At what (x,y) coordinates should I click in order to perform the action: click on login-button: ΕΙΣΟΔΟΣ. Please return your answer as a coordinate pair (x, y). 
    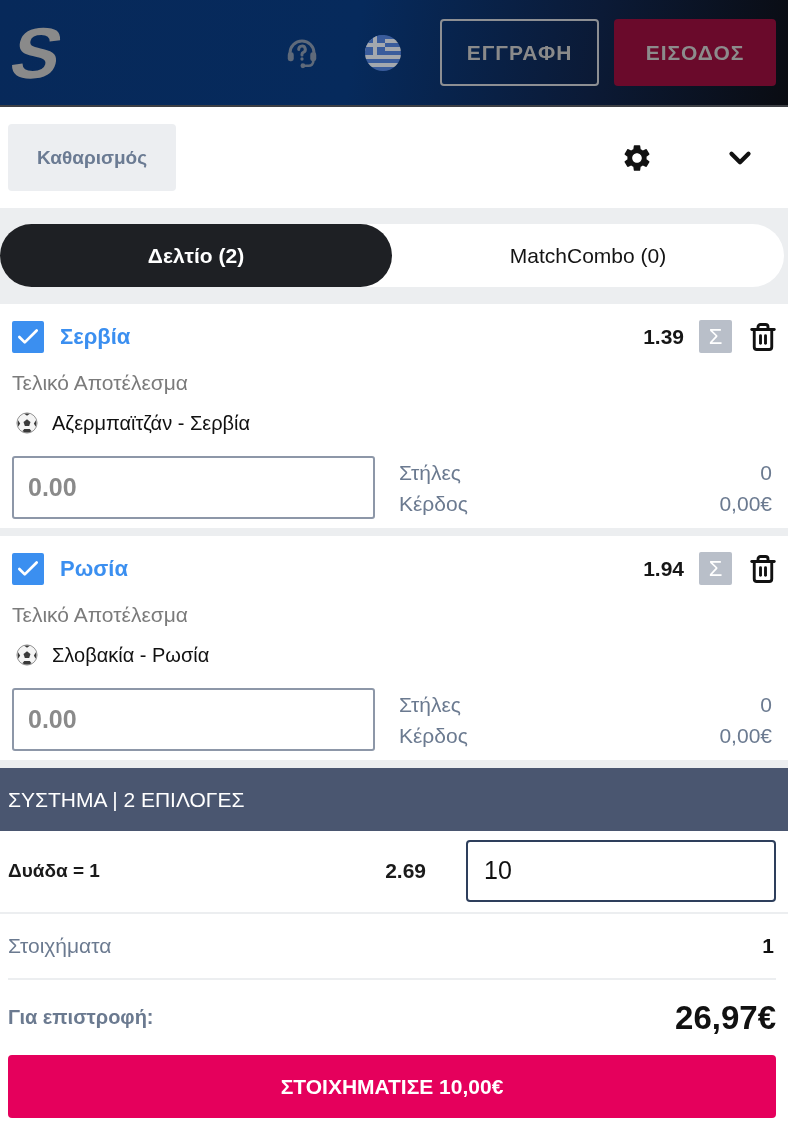
    Looking at the image, I should click on (695, 52).